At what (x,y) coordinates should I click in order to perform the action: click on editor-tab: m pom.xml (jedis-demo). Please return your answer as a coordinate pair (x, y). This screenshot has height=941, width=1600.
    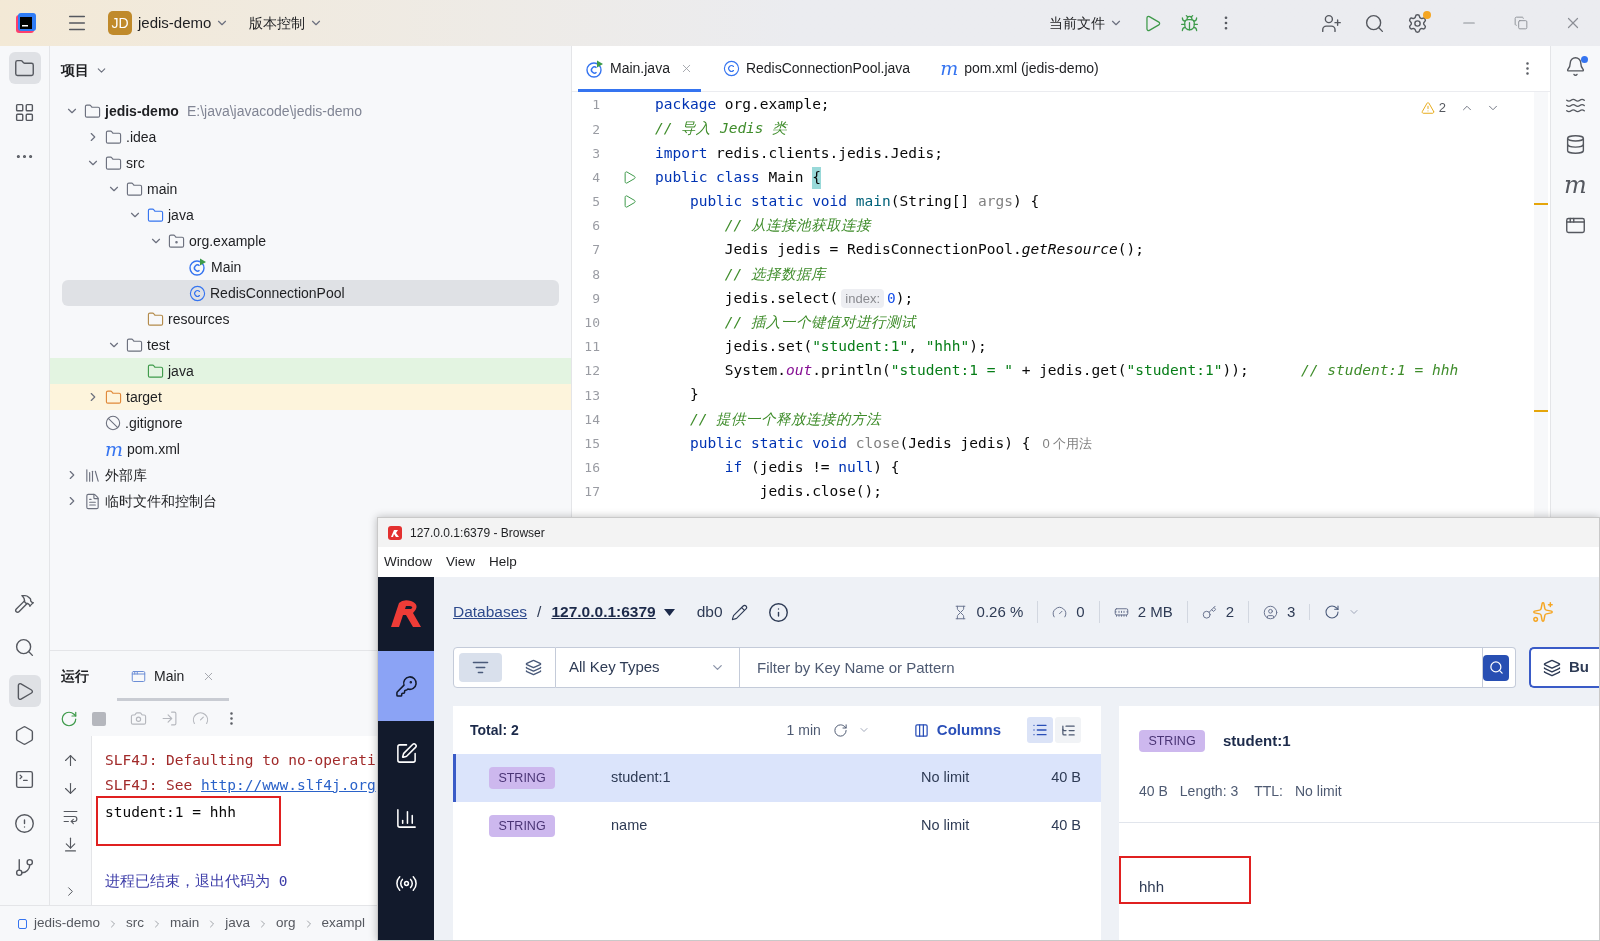
    Looking at the image, I should click on (1019, 68).